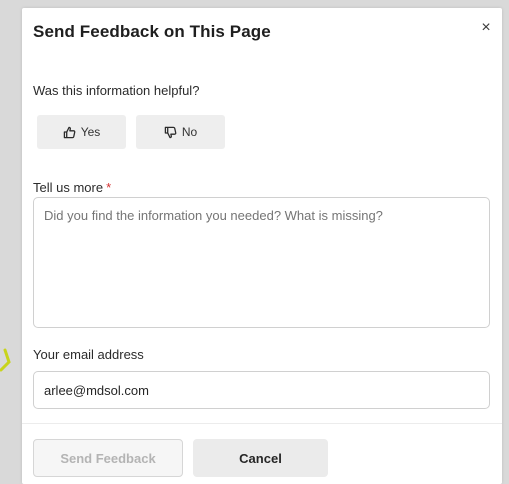 The width and height of the screenshot is (509, 484). Describe the element at coordinates (90, 132) in the screenshot. I see `yes-label: Yes` at that location.